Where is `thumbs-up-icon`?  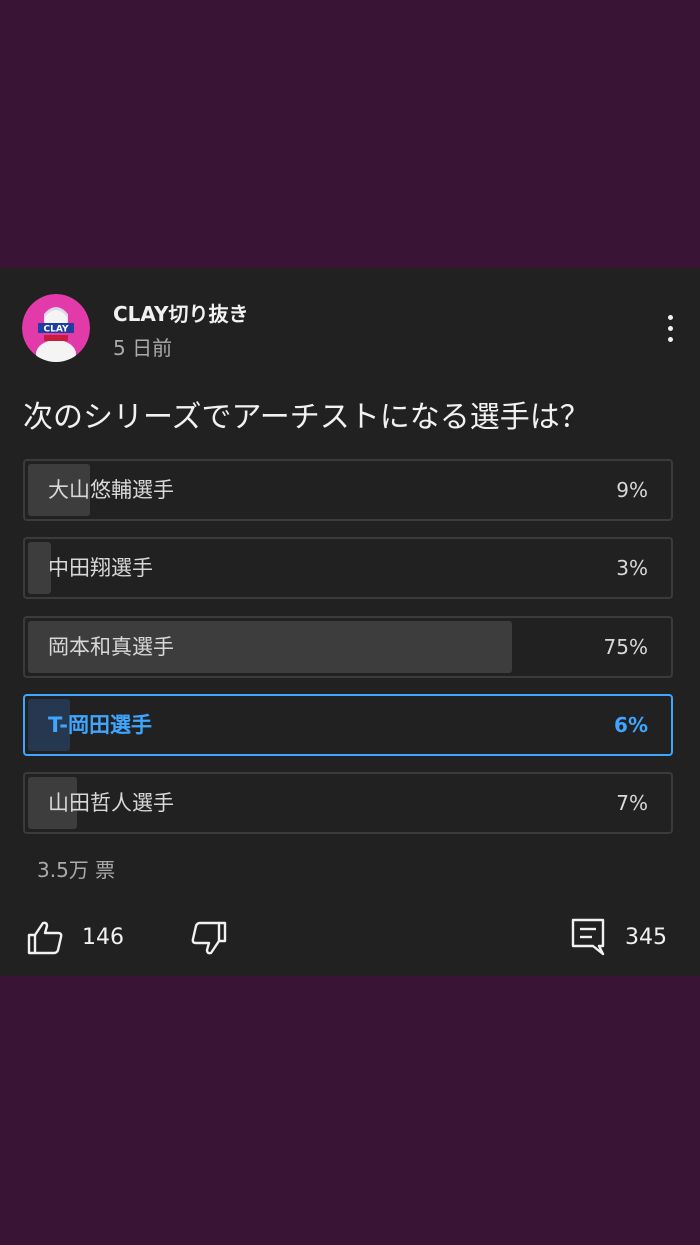 thumbs-up-icon is located at coordinates (45, 938).